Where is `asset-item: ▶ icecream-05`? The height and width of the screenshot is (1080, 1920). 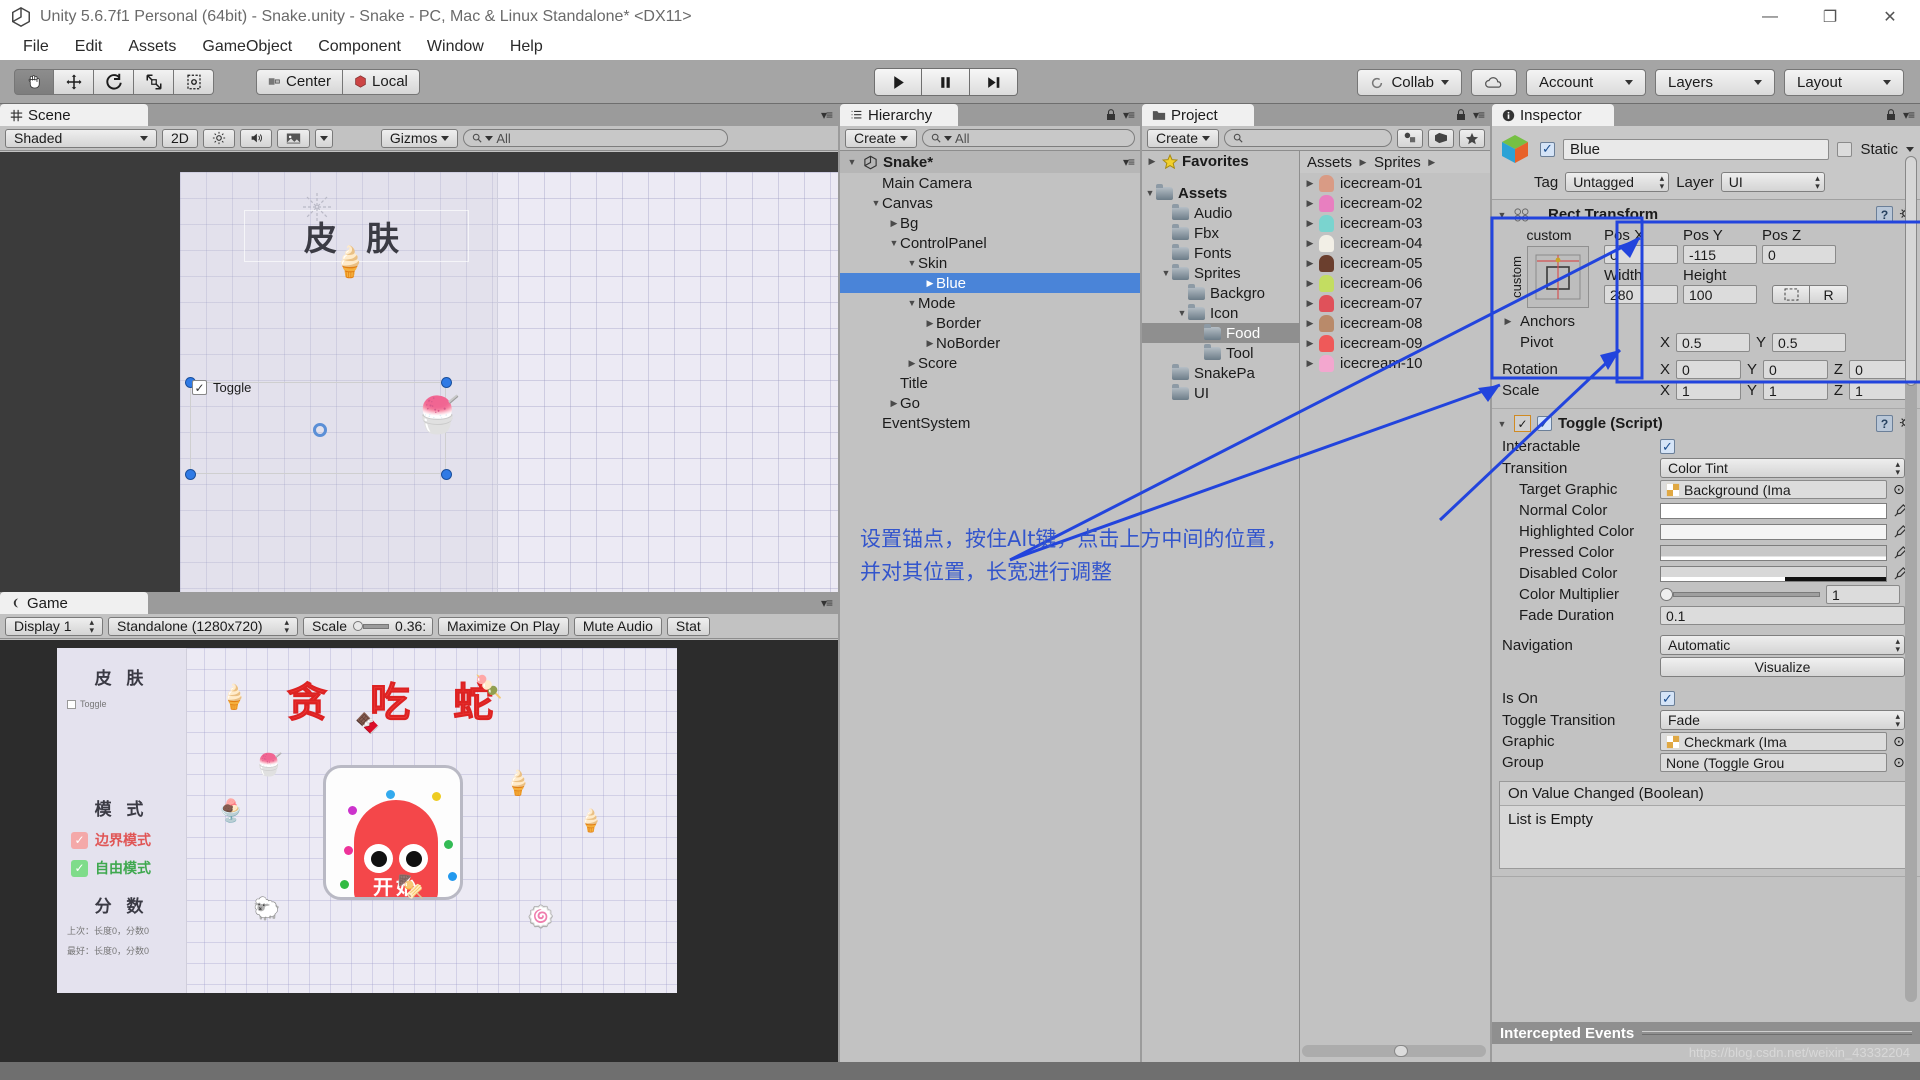 asset-item: ▶ icecream-05 is located at coordinates (1395, 263).